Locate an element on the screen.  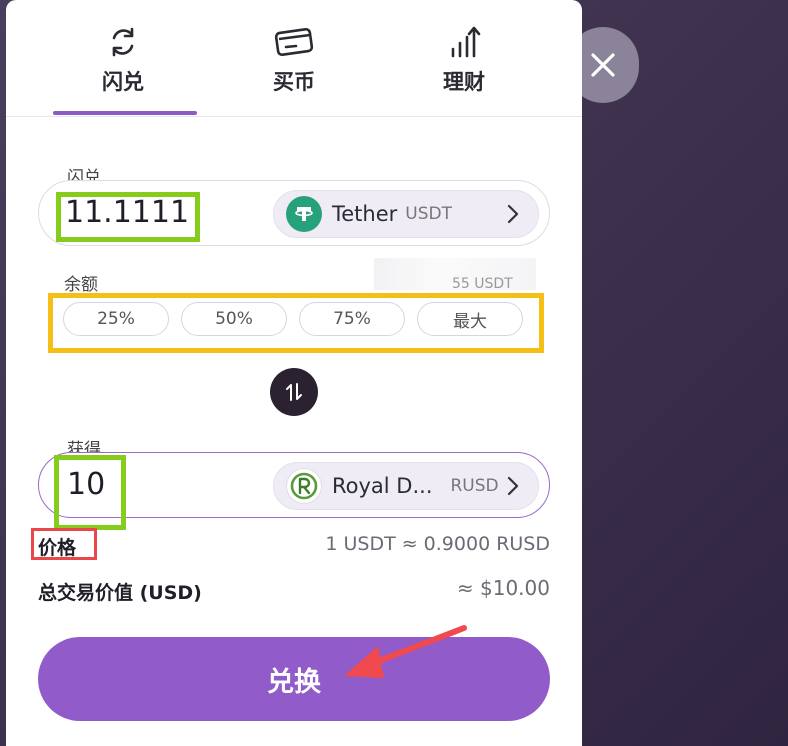
tab-bar: 闪兑 买币 理财 is located at coordinates (294, 58).